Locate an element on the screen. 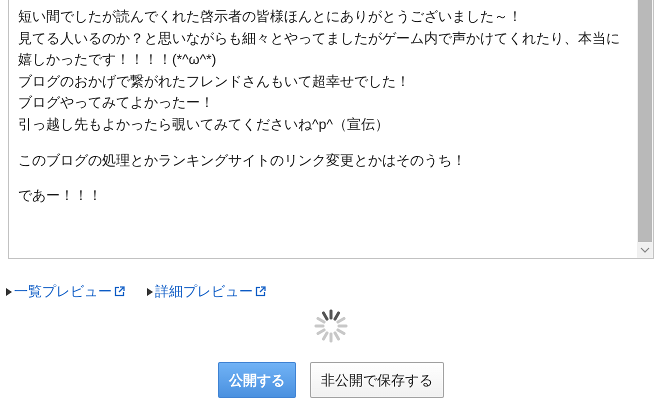 The height and width of the screenshot is (401, 661). preview-link: 一覧プレビュー is located at coordinates (69, 291).